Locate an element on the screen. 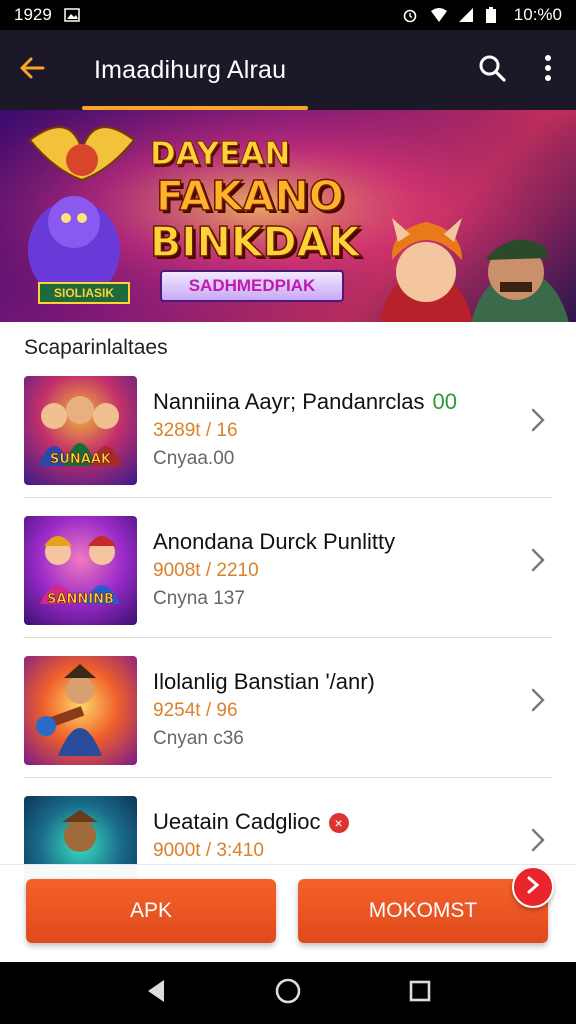  banner-title-line-2: FAKANO is located at coordinates (249, 196).